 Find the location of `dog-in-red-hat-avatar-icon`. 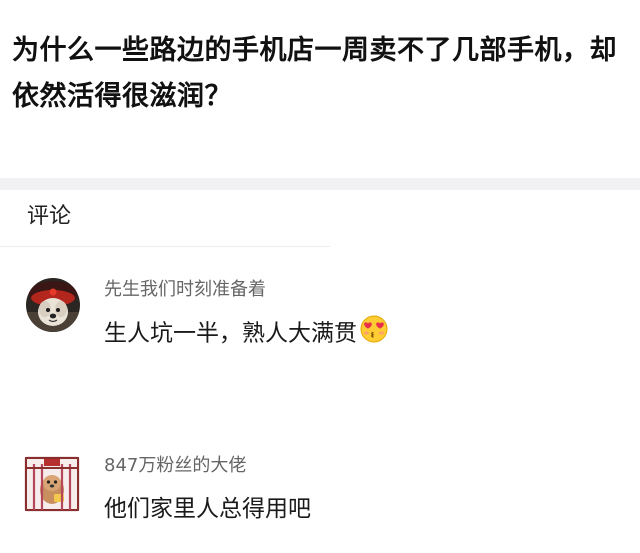

dog-in-red-hat-avatar-icon is located at coordinates (53, 305).